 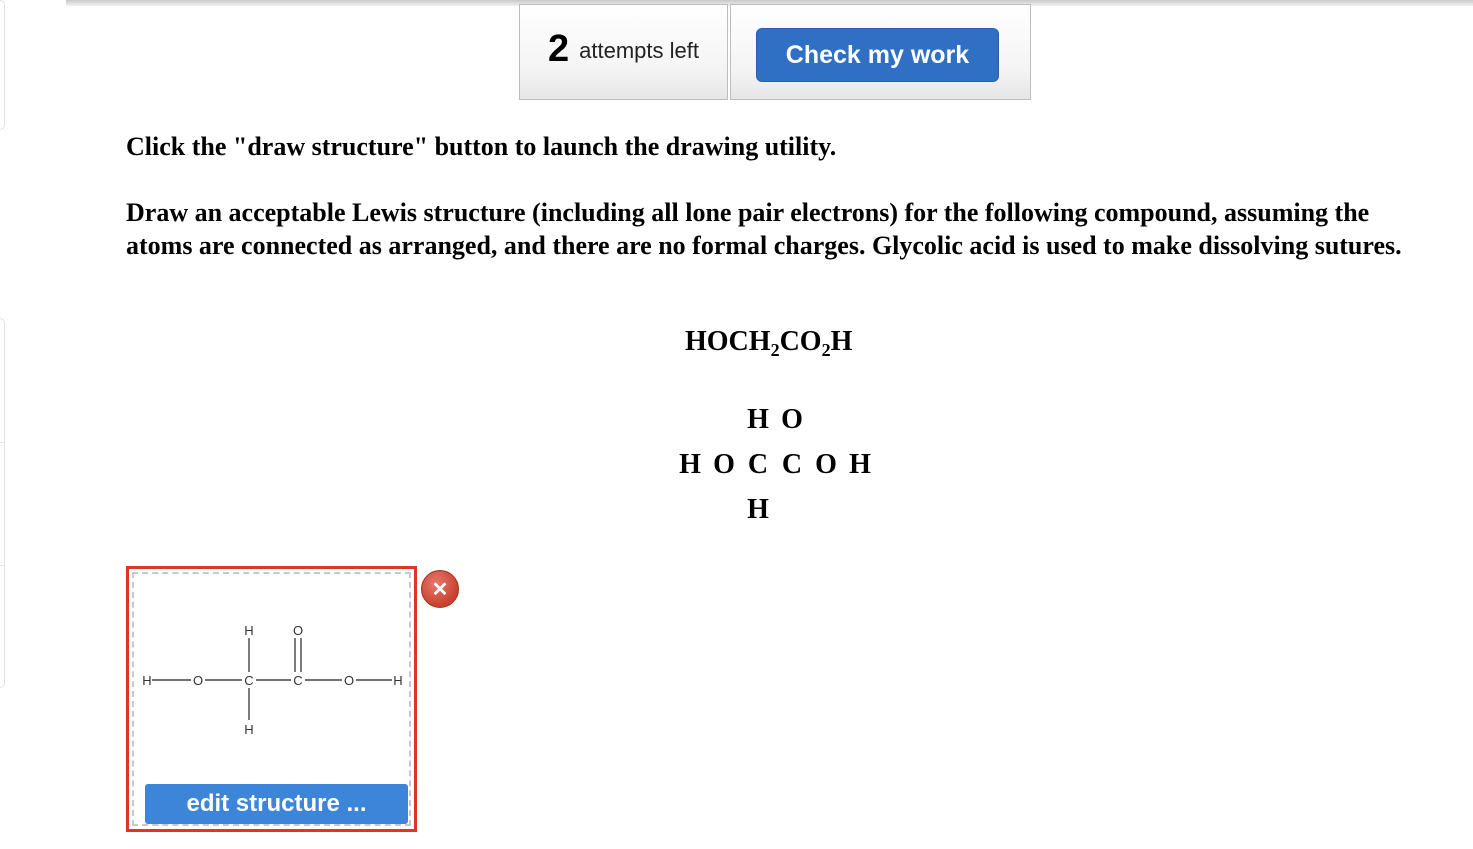 I want to click on attempts-label: attempts left, so click(x=639, y=50).